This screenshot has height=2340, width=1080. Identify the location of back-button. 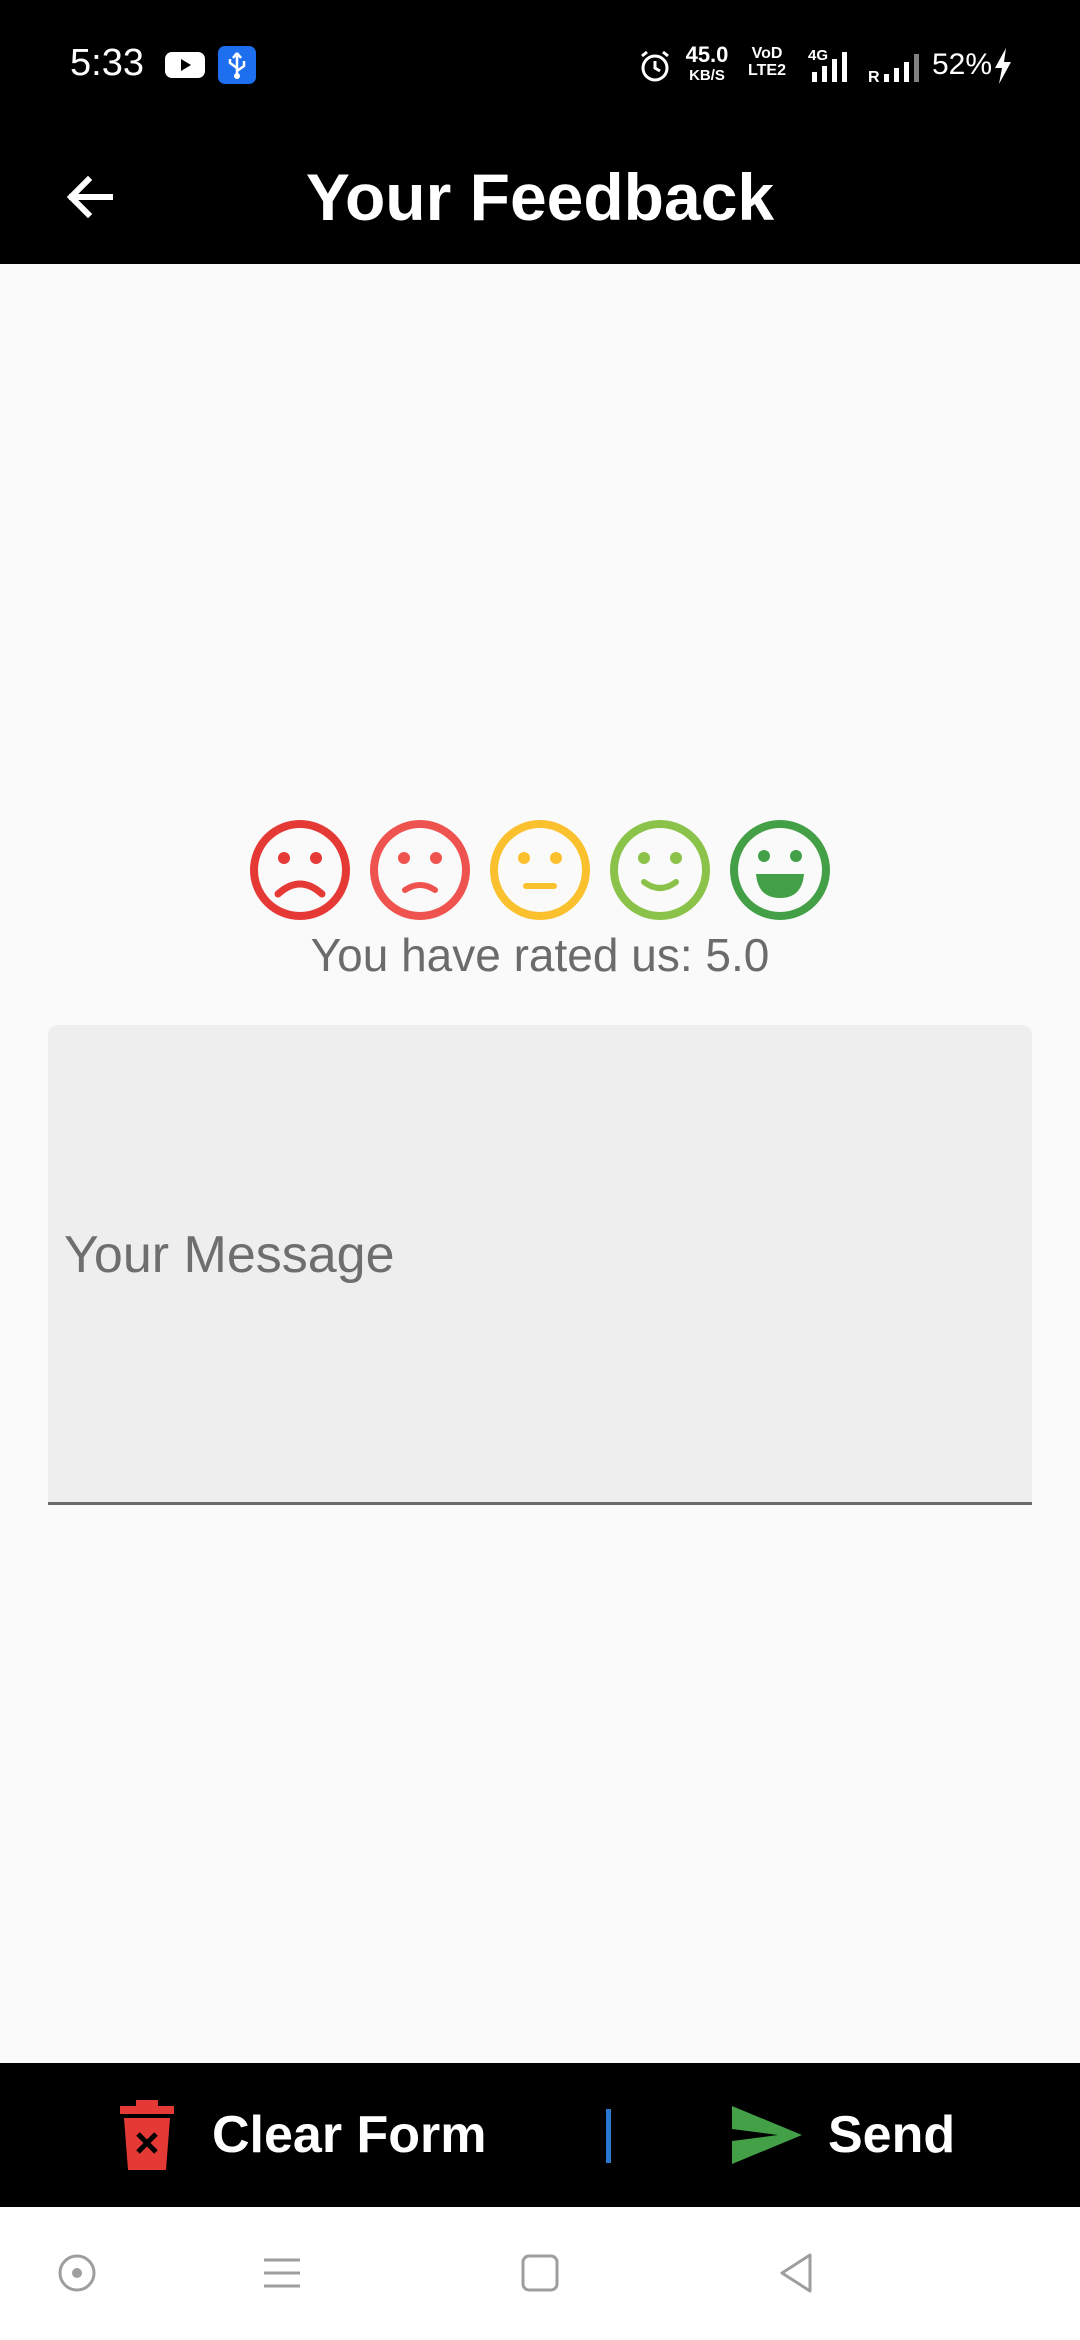
(90, 197).